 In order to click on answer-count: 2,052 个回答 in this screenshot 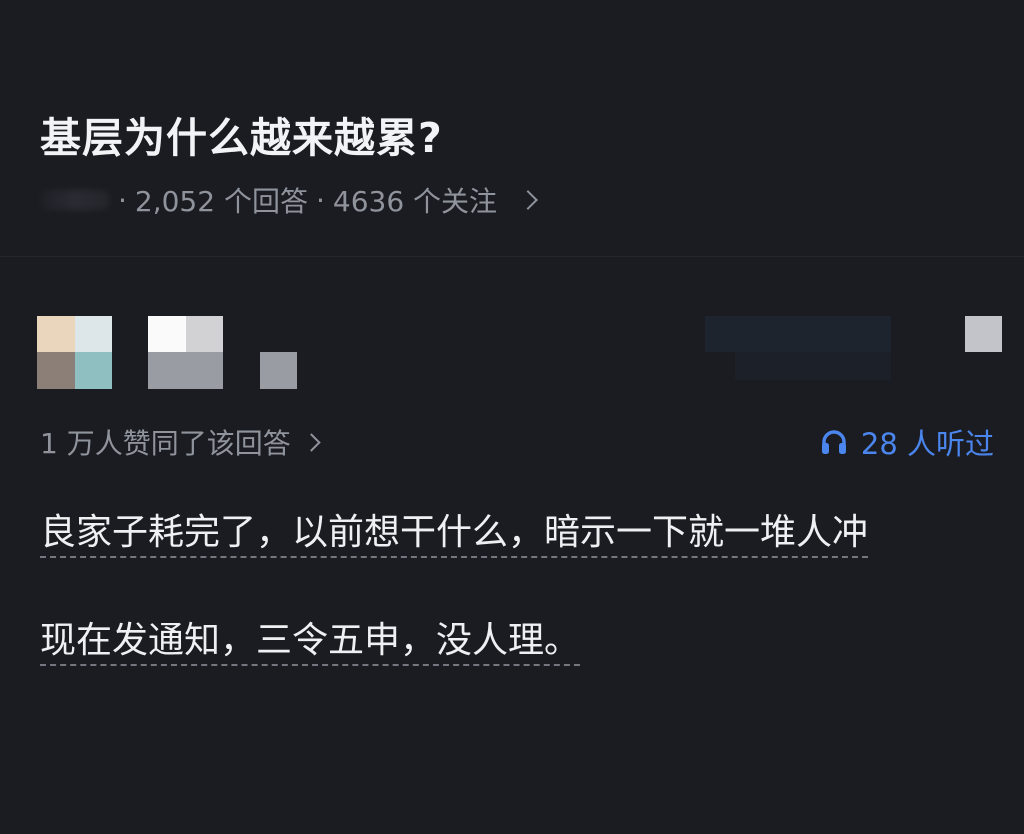, I will do `click(221, 201)`.